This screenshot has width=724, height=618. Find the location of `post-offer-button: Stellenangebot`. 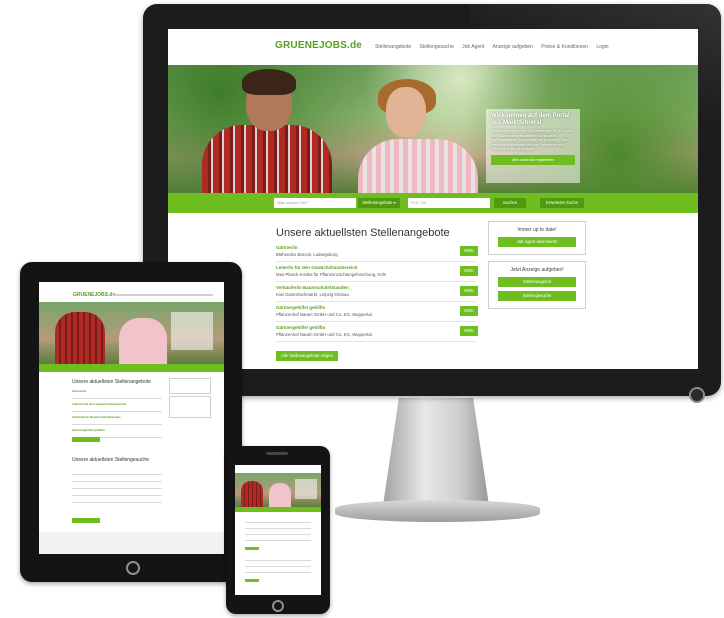

post-offer-button: Stellenangebot is located at coordinates (537, 282).